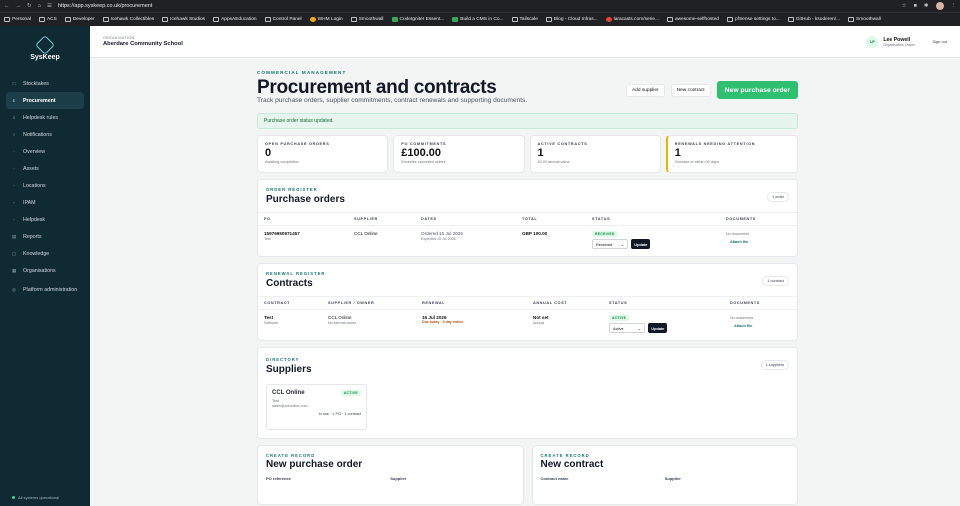 This screenshot has width=960, height=506. Describe the element at coordinates (47, 19) in the screenshot. I see `bookmark: ACS` at that location.